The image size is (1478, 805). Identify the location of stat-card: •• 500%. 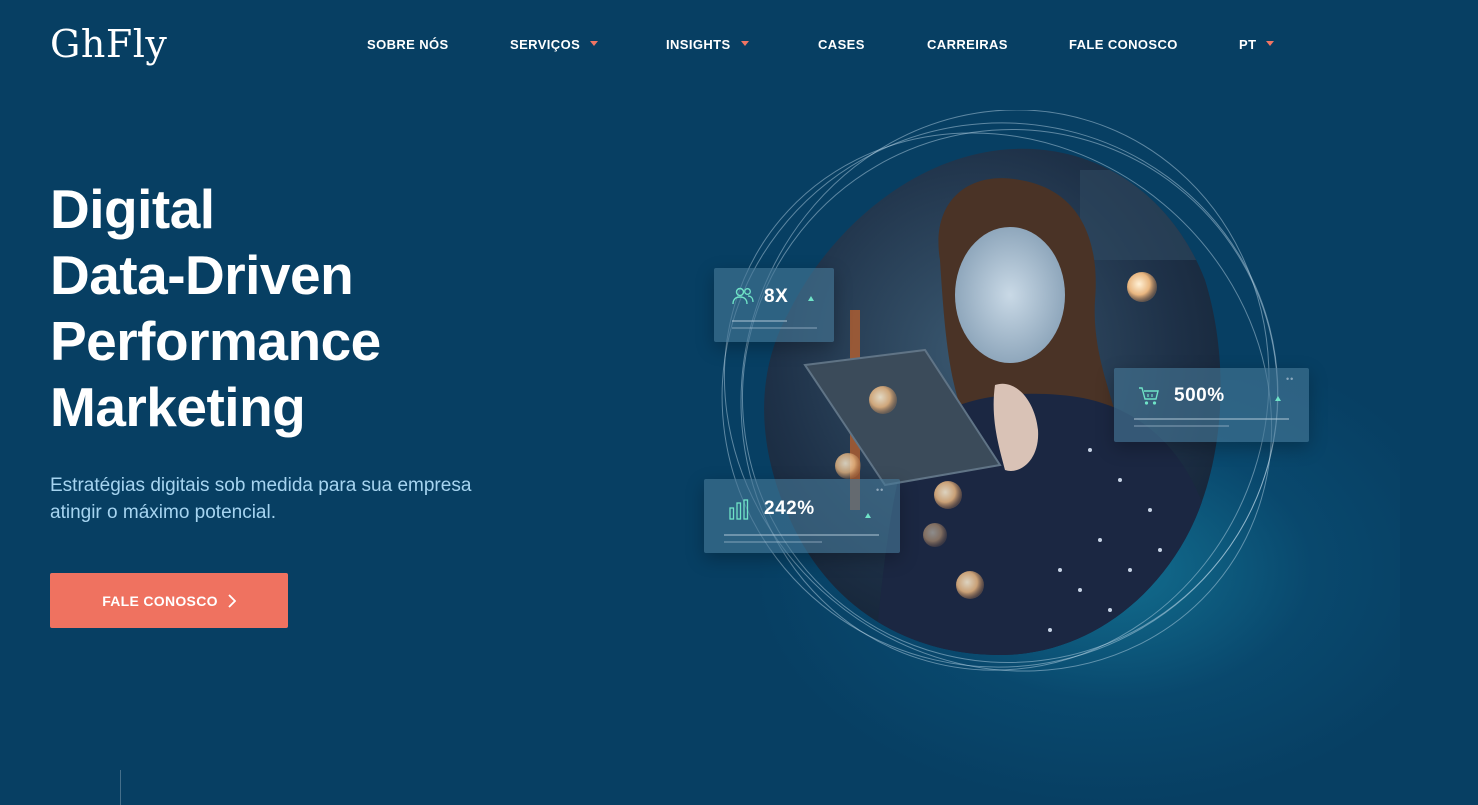
(1211, 405).